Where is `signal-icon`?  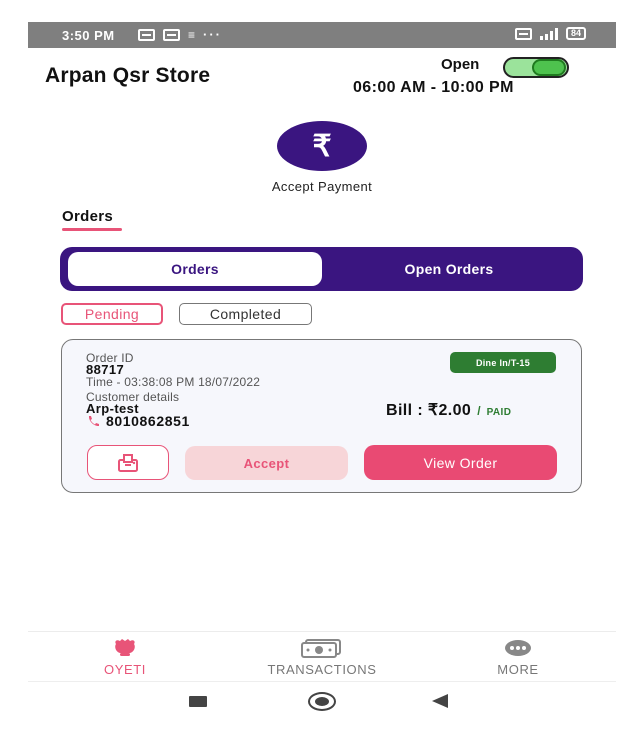
signal-icon is located at coordinates (548, 33).